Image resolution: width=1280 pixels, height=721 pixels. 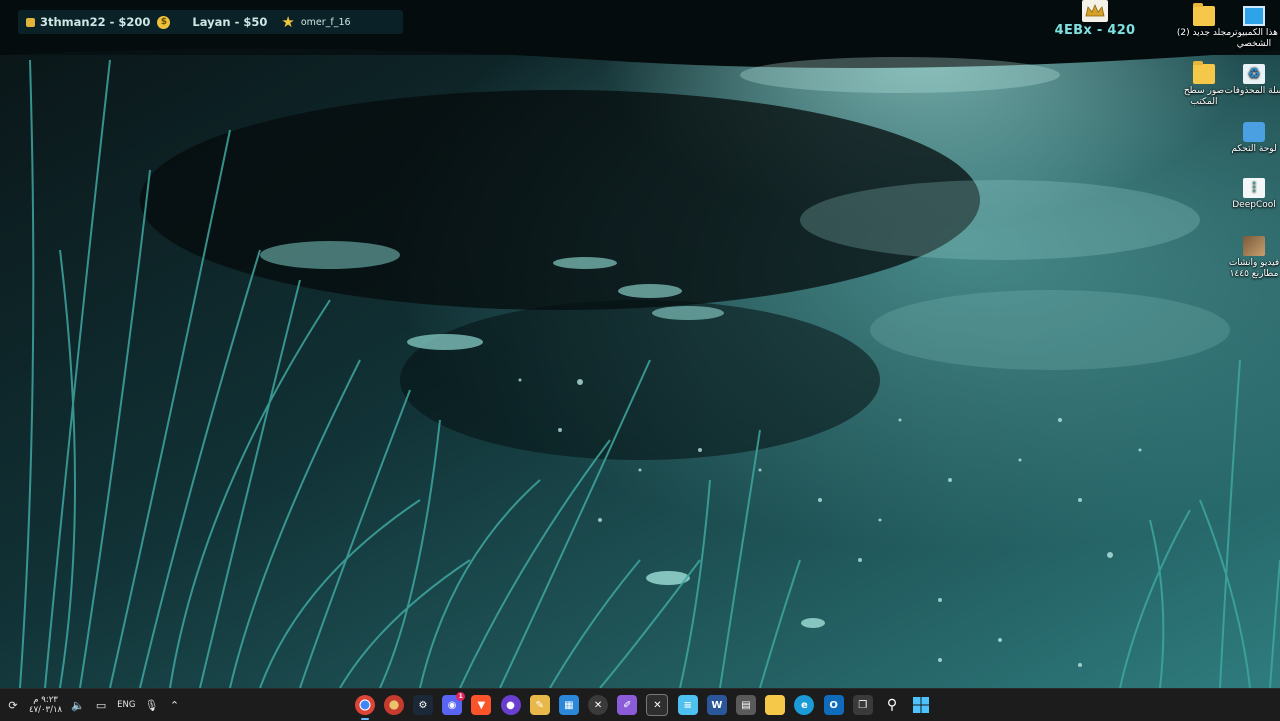 What do you see at coordinates (30, 22) in the screenshot?
I see `gold-coin-icon` at bounding box center [30, 22].